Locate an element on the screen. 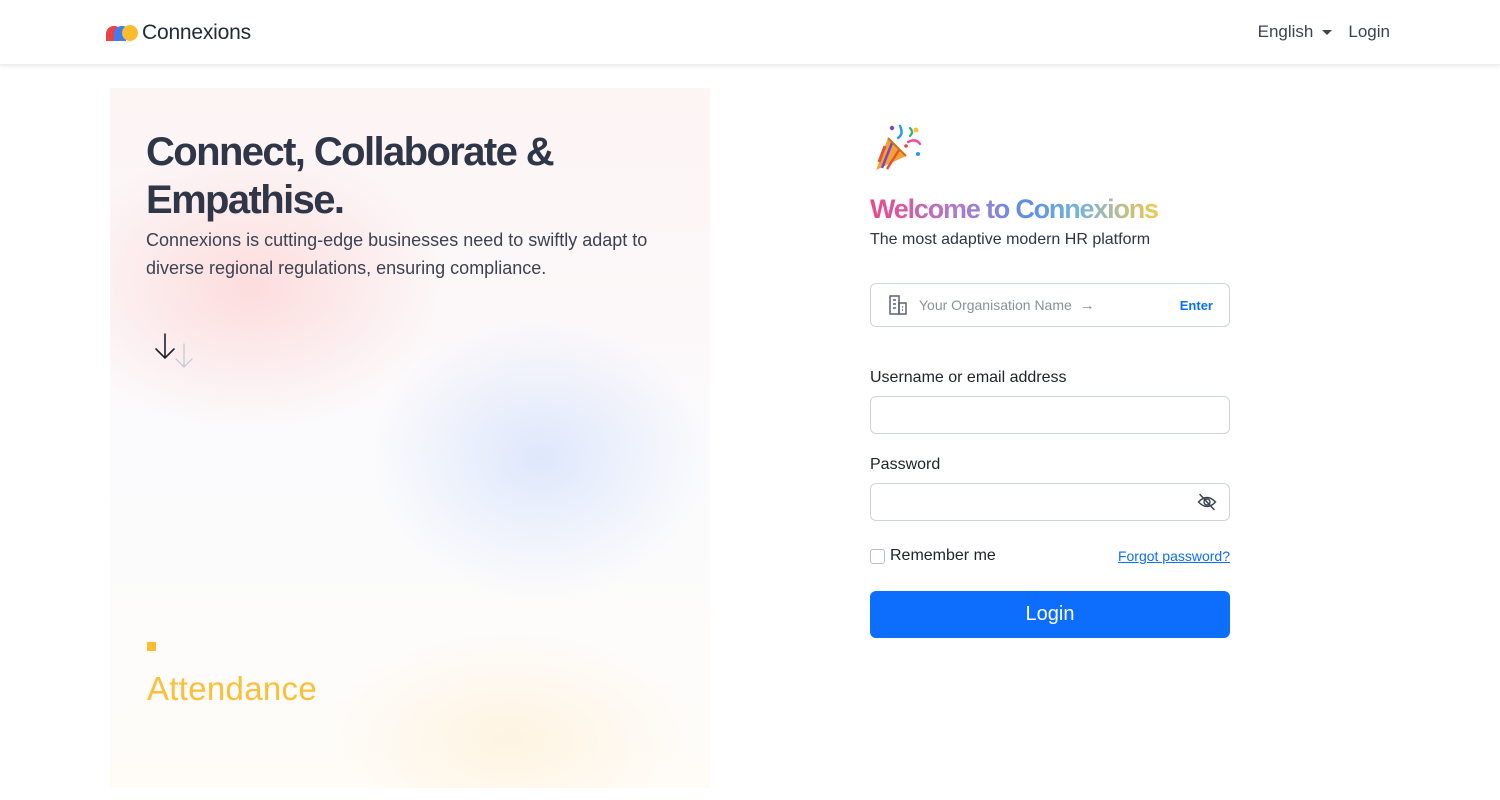  caret-down-icon is located at coordinates (1327, 32).